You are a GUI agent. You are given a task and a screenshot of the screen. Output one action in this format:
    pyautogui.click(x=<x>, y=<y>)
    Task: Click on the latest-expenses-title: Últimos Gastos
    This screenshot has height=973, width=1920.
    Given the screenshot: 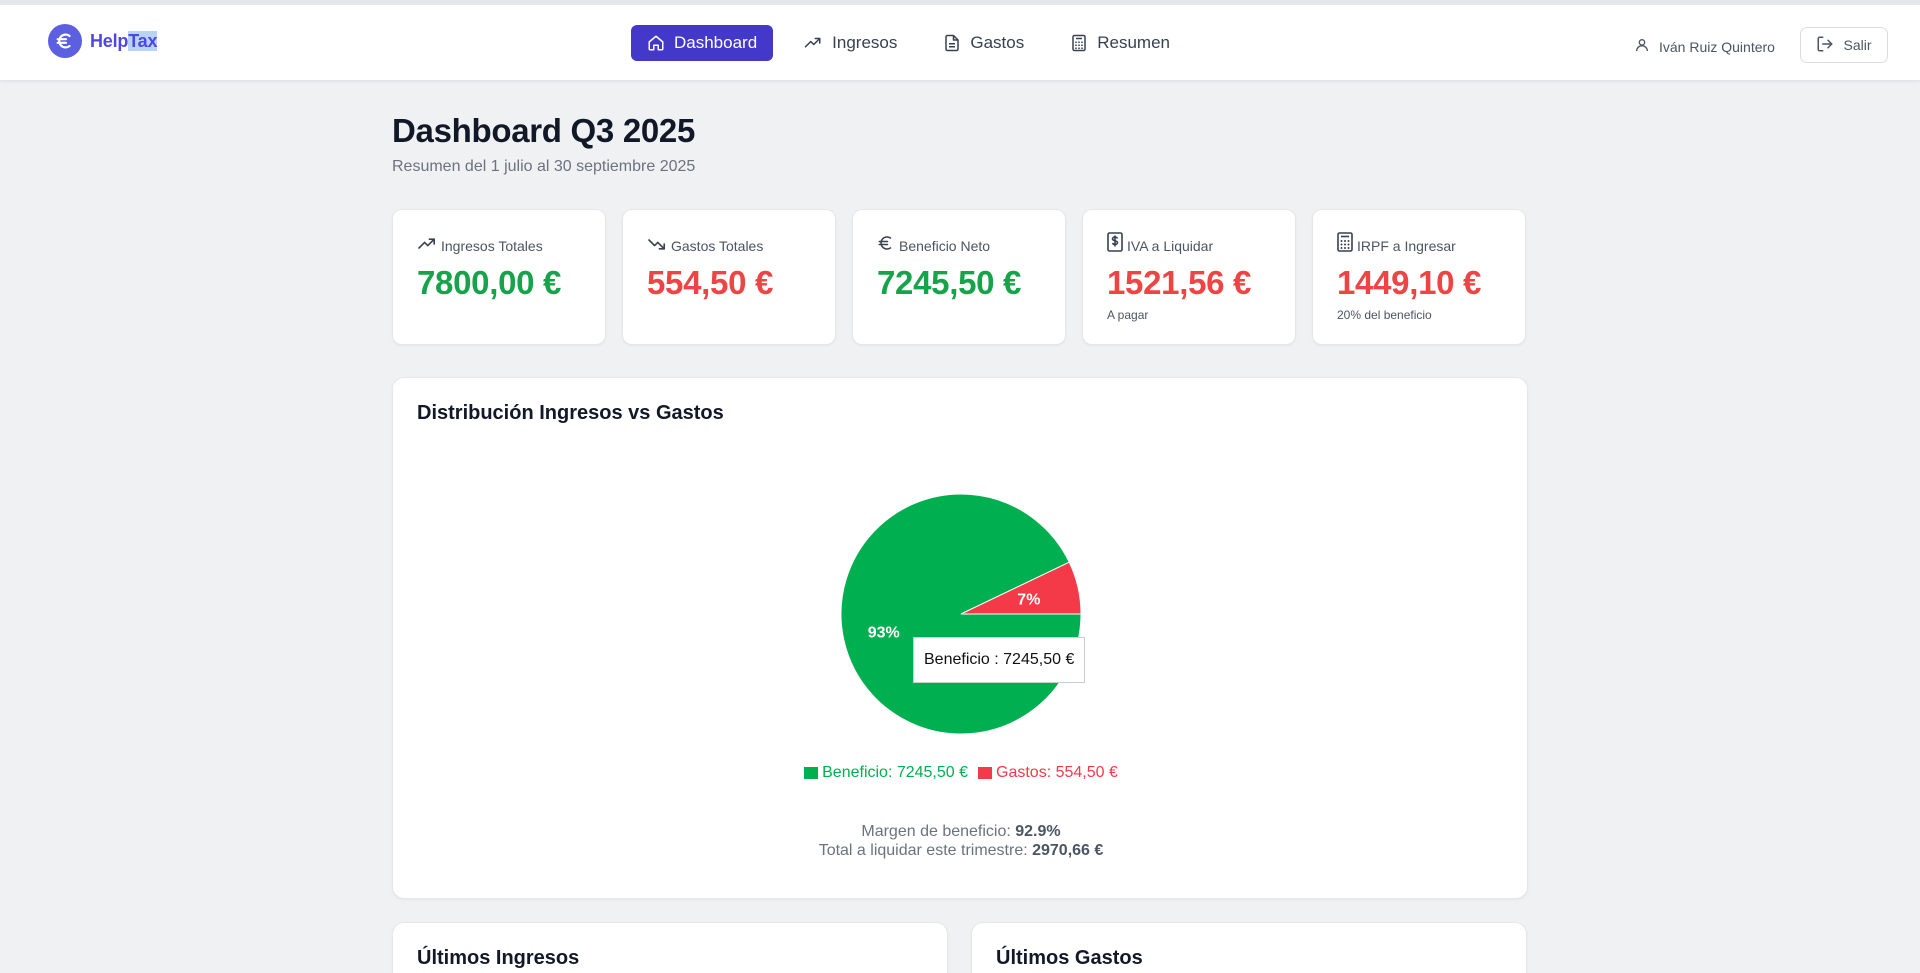 What is the action you would take?
    pyautogui.click(x=1069, y=958)
    